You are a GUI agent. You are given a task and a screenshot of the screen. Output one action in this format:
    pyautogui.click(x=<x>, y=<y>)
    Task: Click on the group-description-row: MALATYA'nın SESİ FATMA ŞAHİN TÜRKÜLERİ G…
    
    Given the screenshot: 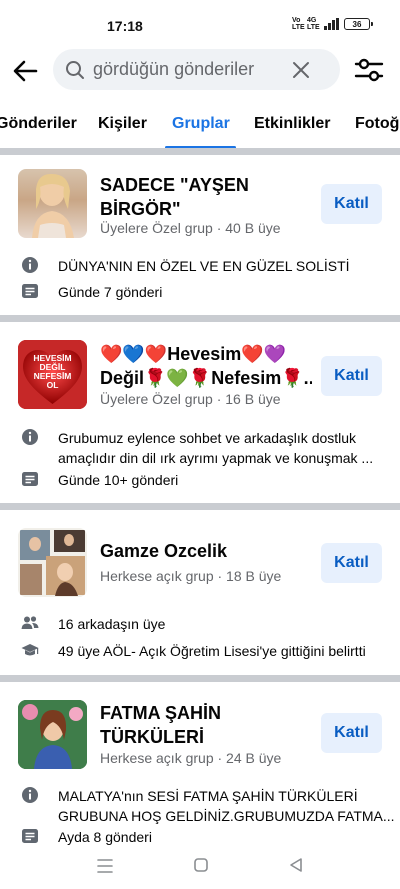 What is the action you would take?
    pyautogui.click(x=206, y=806)
    